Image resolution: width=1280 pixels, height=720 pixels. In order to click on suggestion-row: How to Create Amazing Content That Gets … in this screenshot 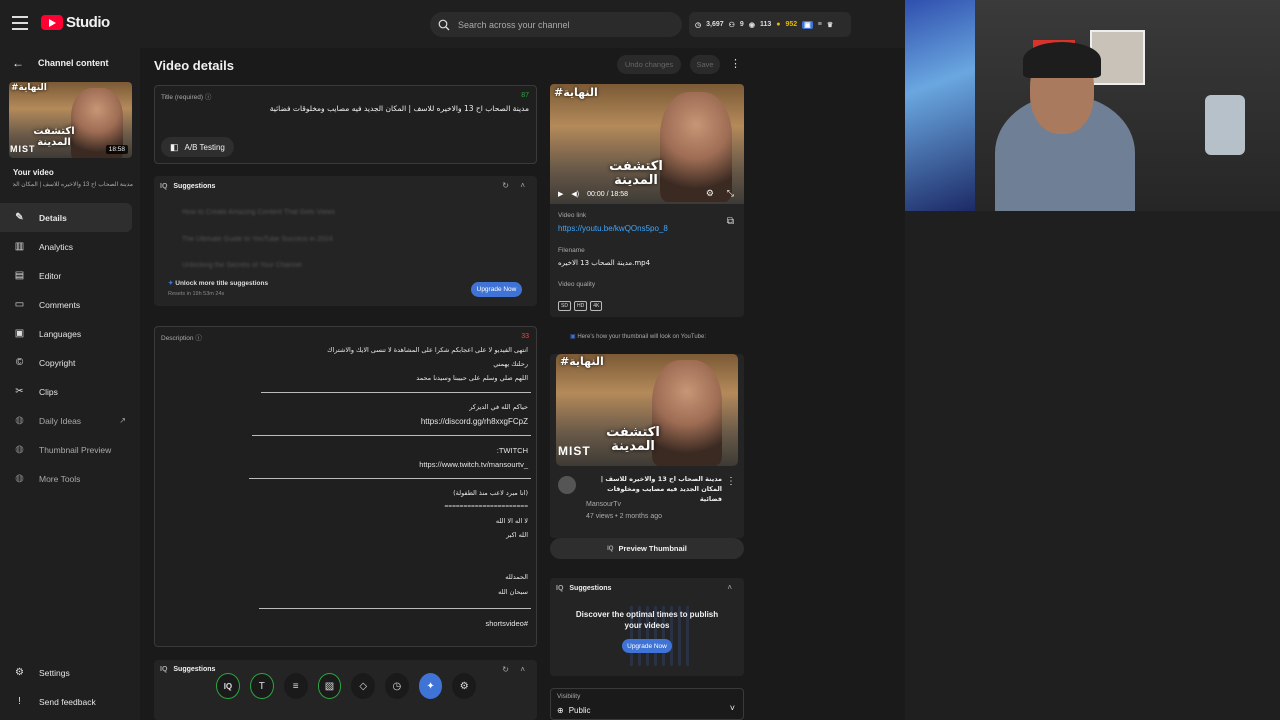, I will do `click(357, 212)`.